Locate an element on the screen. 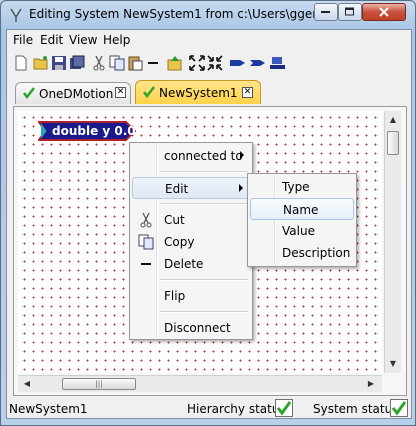 This screenshot has width=416, height=426. menu-item-label: Delete is located at coordinates (184, 264).